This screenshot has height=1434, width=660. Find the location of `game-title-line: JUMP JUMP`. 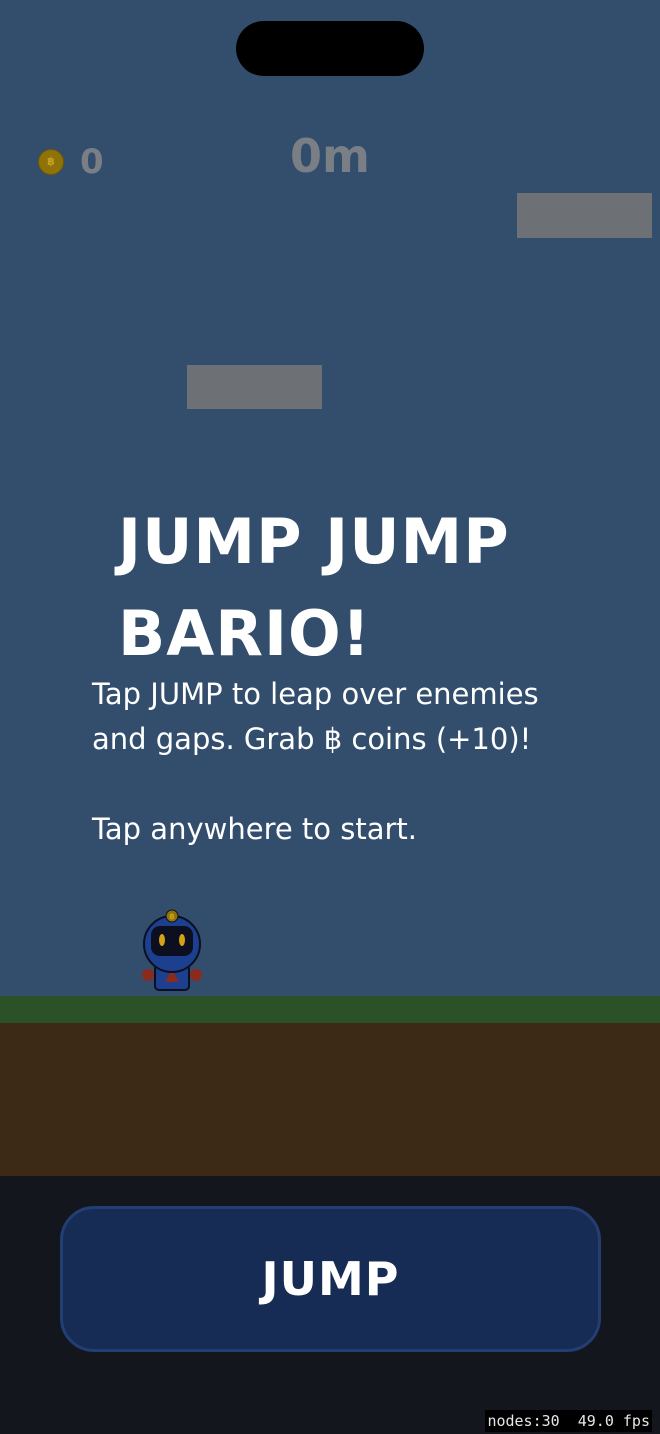

game-title-line: JUMP JUMP is located at coordinates (314, 541).